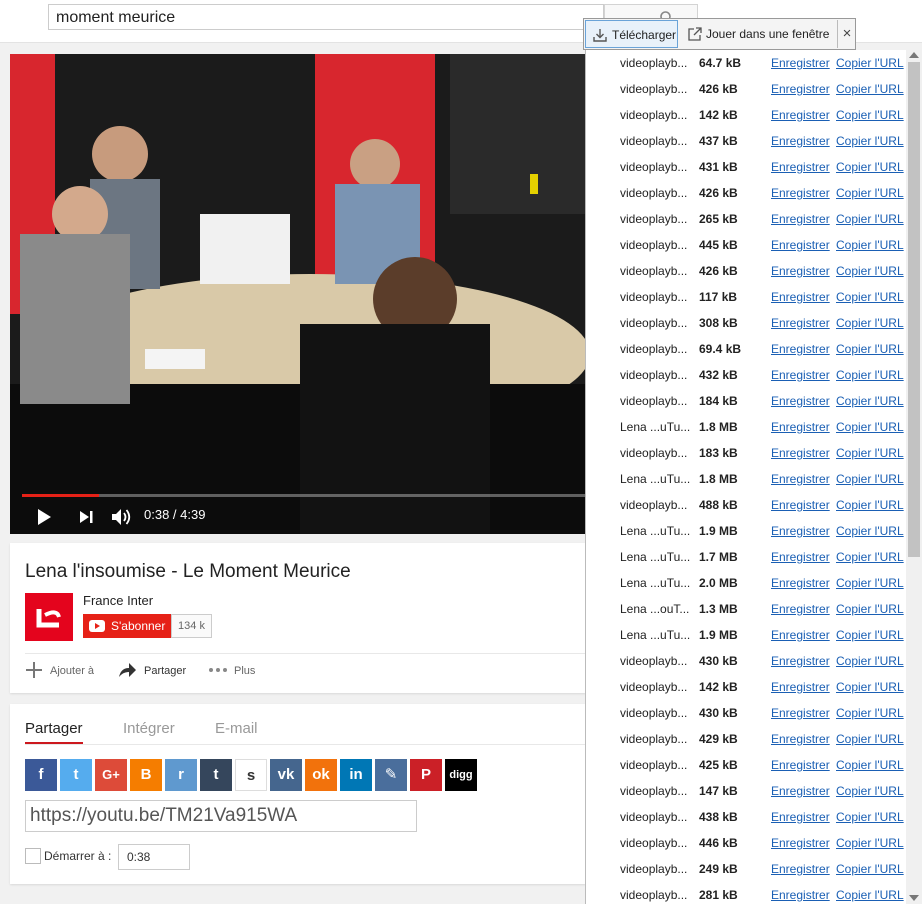 The height and width of the screenshot is (904, 922). What do you see at coordinates (914, 55) in the screenshot?
I see `scroll-up-icon` at bounding box center [914, 55].